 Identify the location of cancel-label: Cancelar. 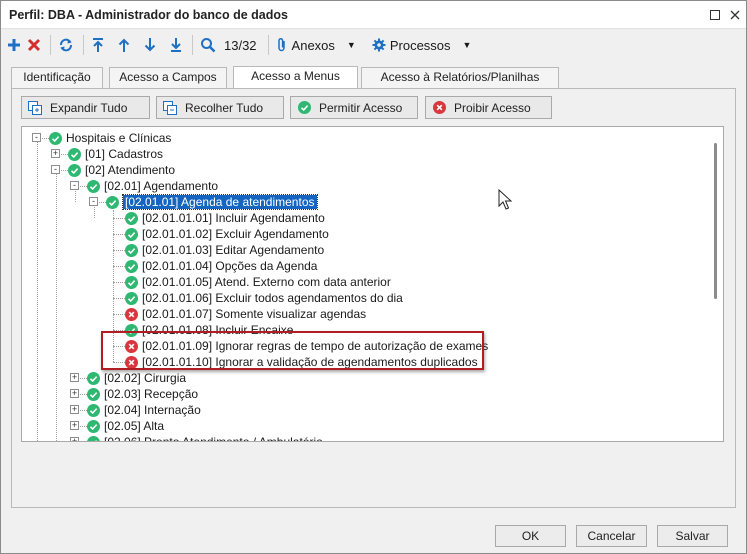
(611, 536).